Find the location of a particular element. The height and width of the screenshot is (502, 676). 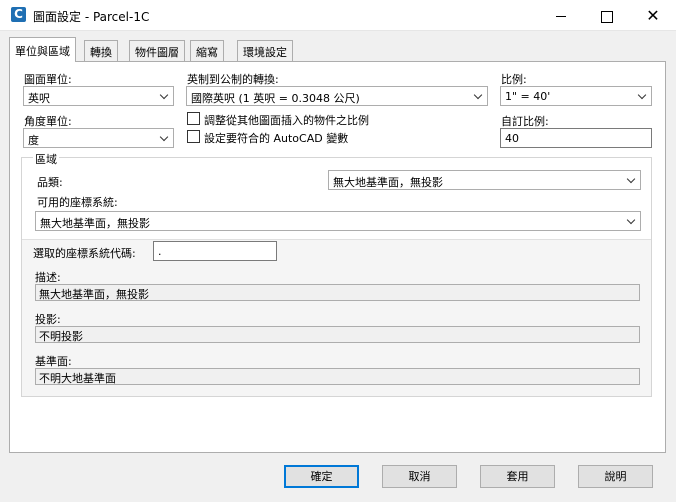

available-cs-dropdown: 無大地基準面，無投影 is located at coordinates (338, 221).